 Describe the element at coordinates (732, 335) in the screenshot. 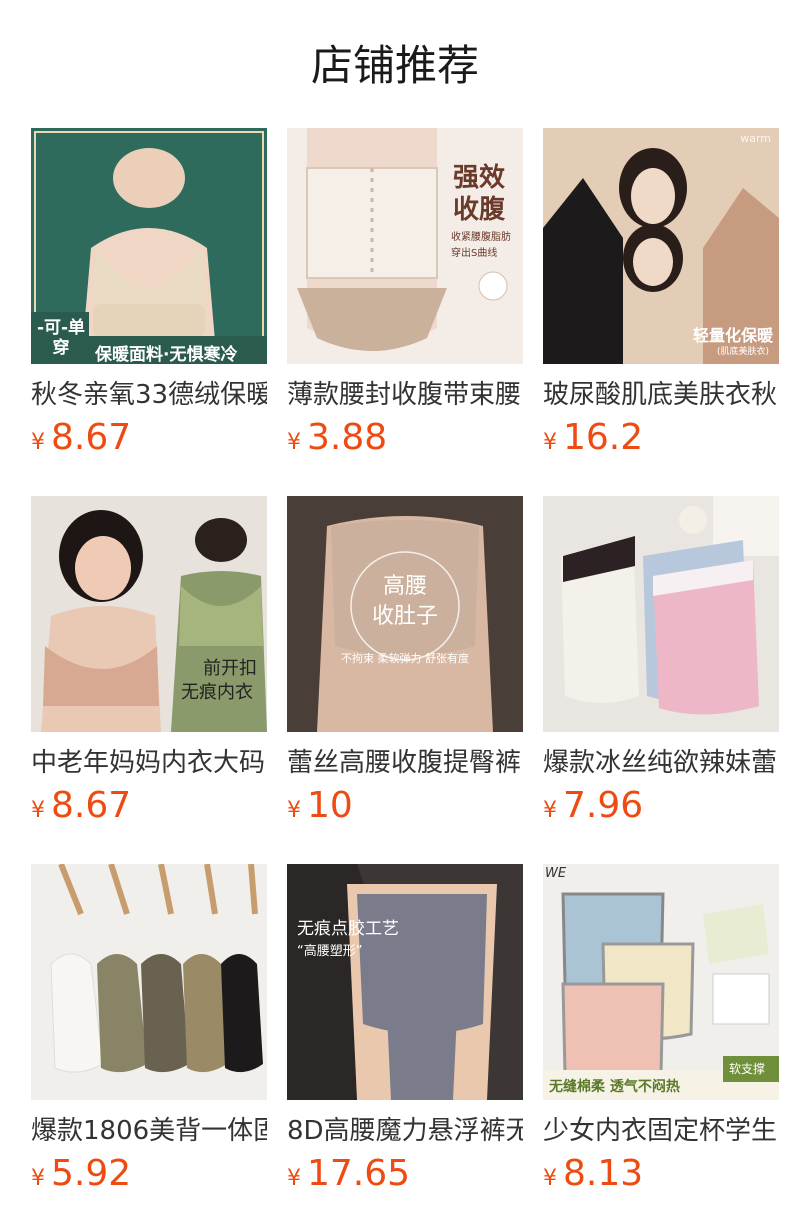

I see `banner-text: 轻量化保暖` at that location.